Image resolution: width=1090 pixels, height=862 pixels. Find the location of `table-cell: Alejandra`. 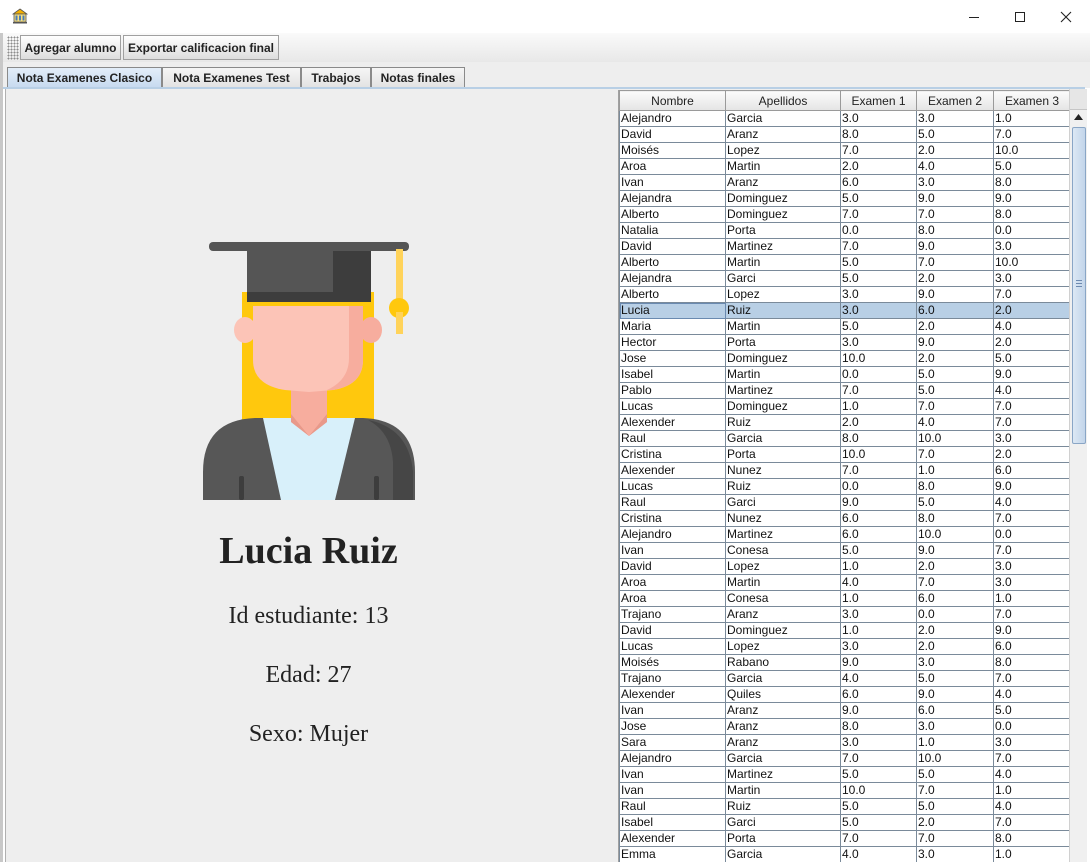

table-cell: Alejandra is located at coordinates (672, 198).